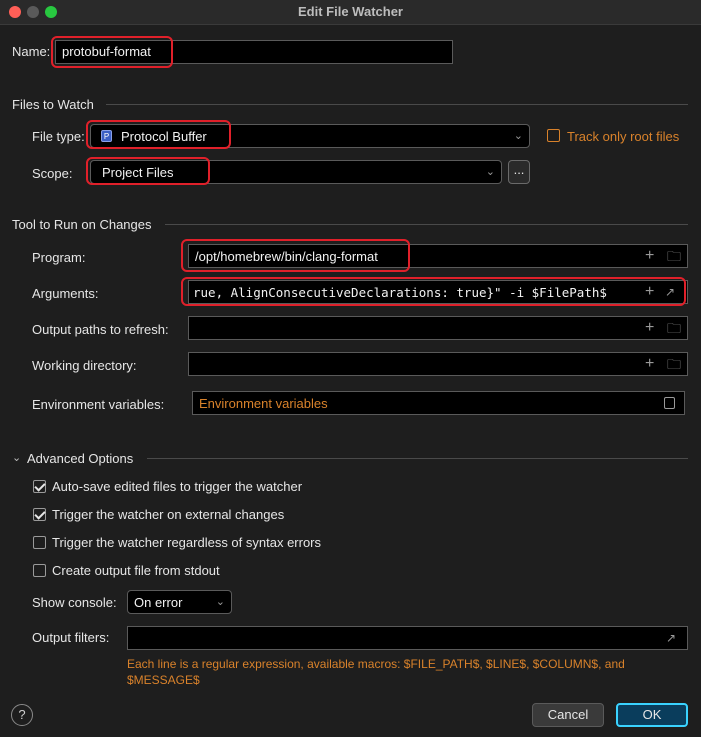  I want to click on window-title: Edit File Watcher, so click(350, 11).